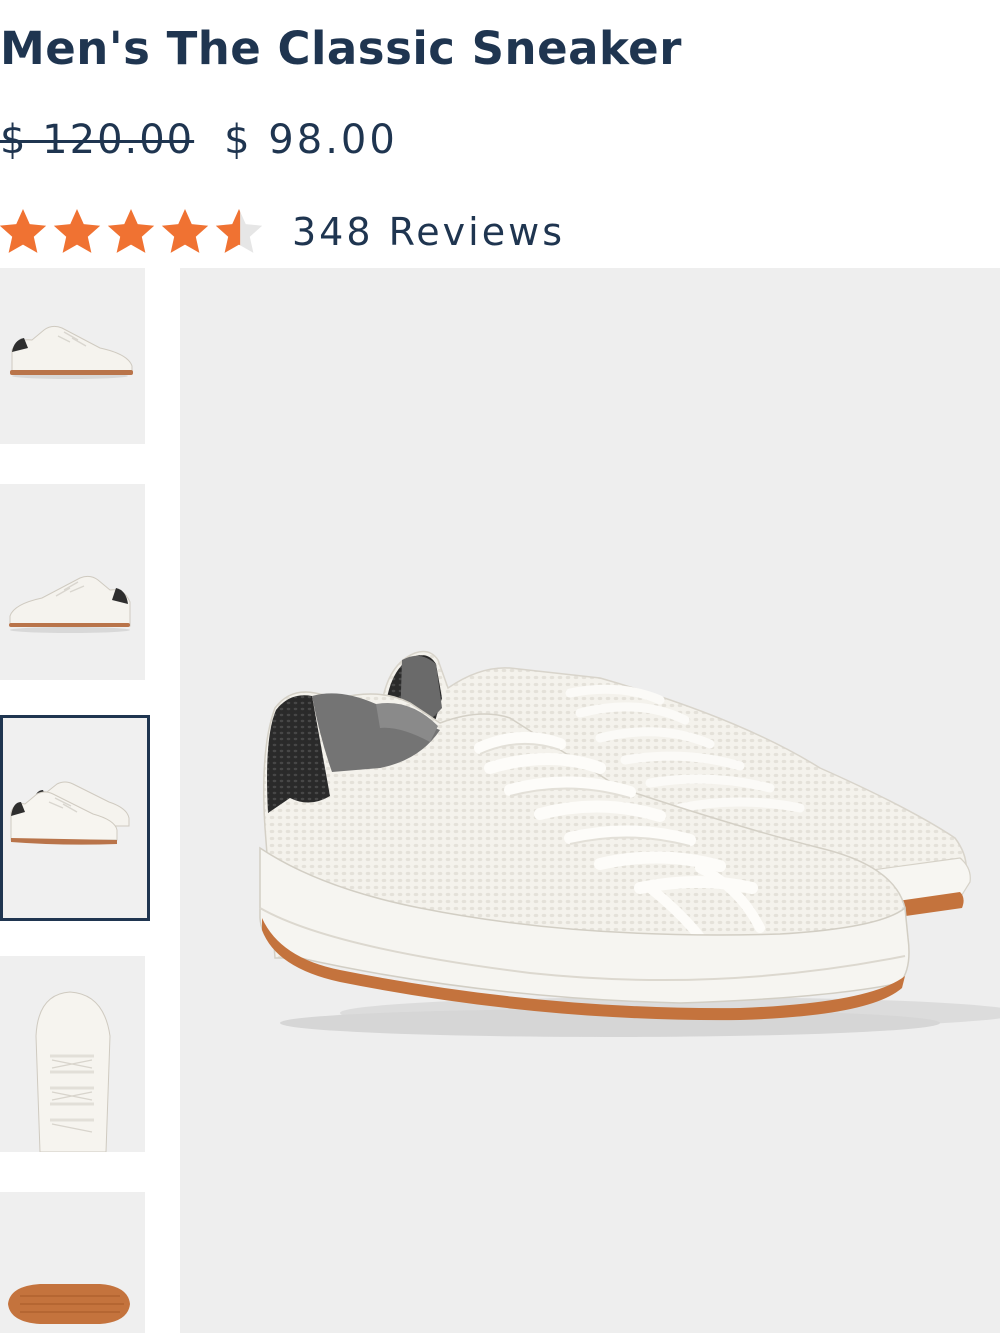  What do you see at coordinates (311, 140) in the screenshot?
I see `sale-price: $ 98.00` at bounding box center [311, 140].